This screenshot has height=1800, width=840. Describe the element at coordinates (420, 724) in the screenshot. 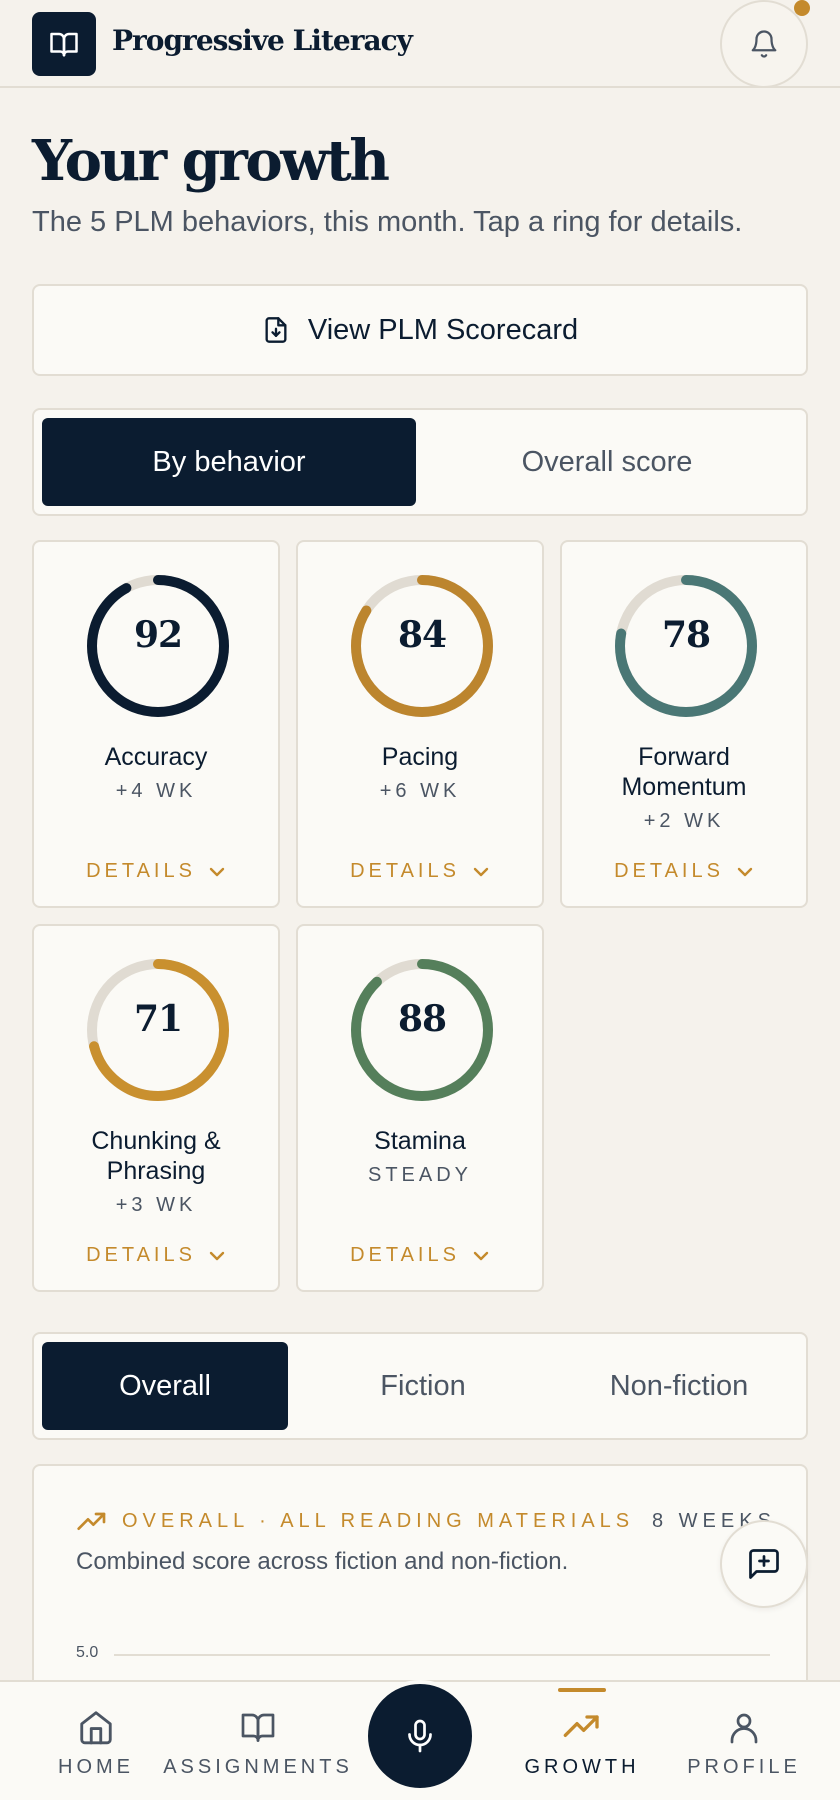

I see `behavior-card-pacing: 84 Pacing +6 WK DETAILS` at that location.